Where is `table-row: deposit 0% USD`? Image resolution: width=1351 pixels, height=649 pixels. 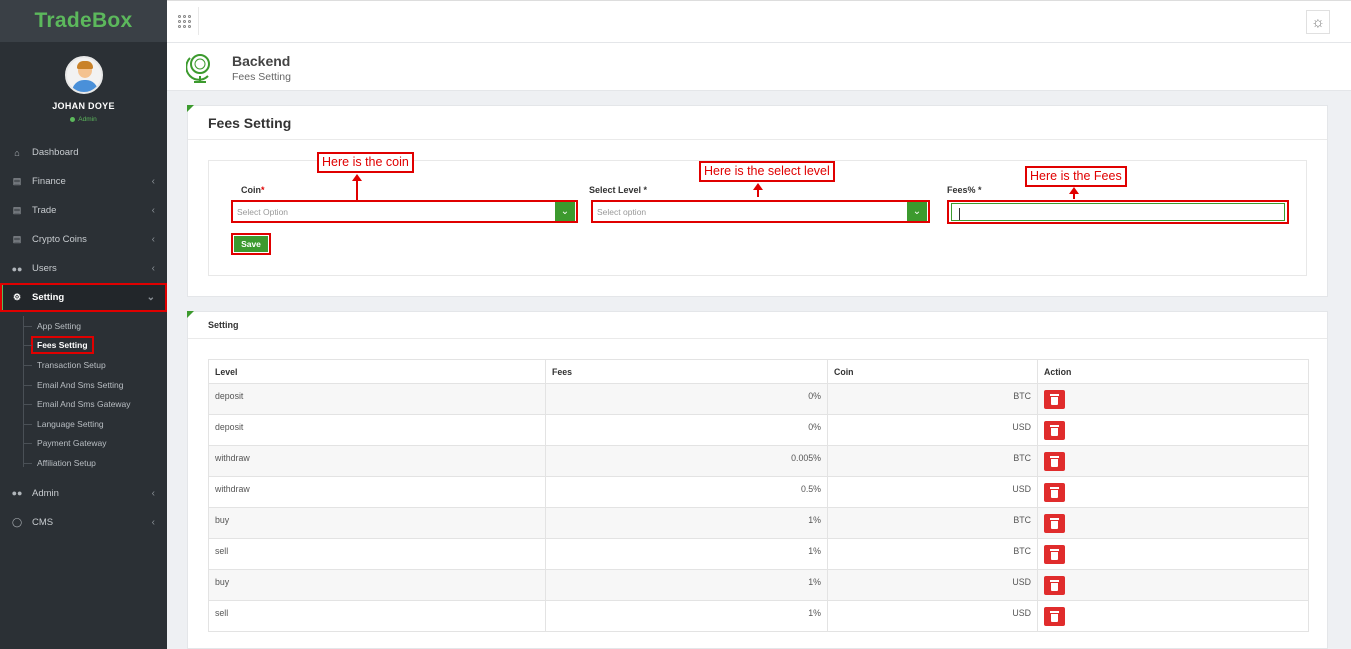
table-row: deposit 0% USD is located at coordinates (758, 430).